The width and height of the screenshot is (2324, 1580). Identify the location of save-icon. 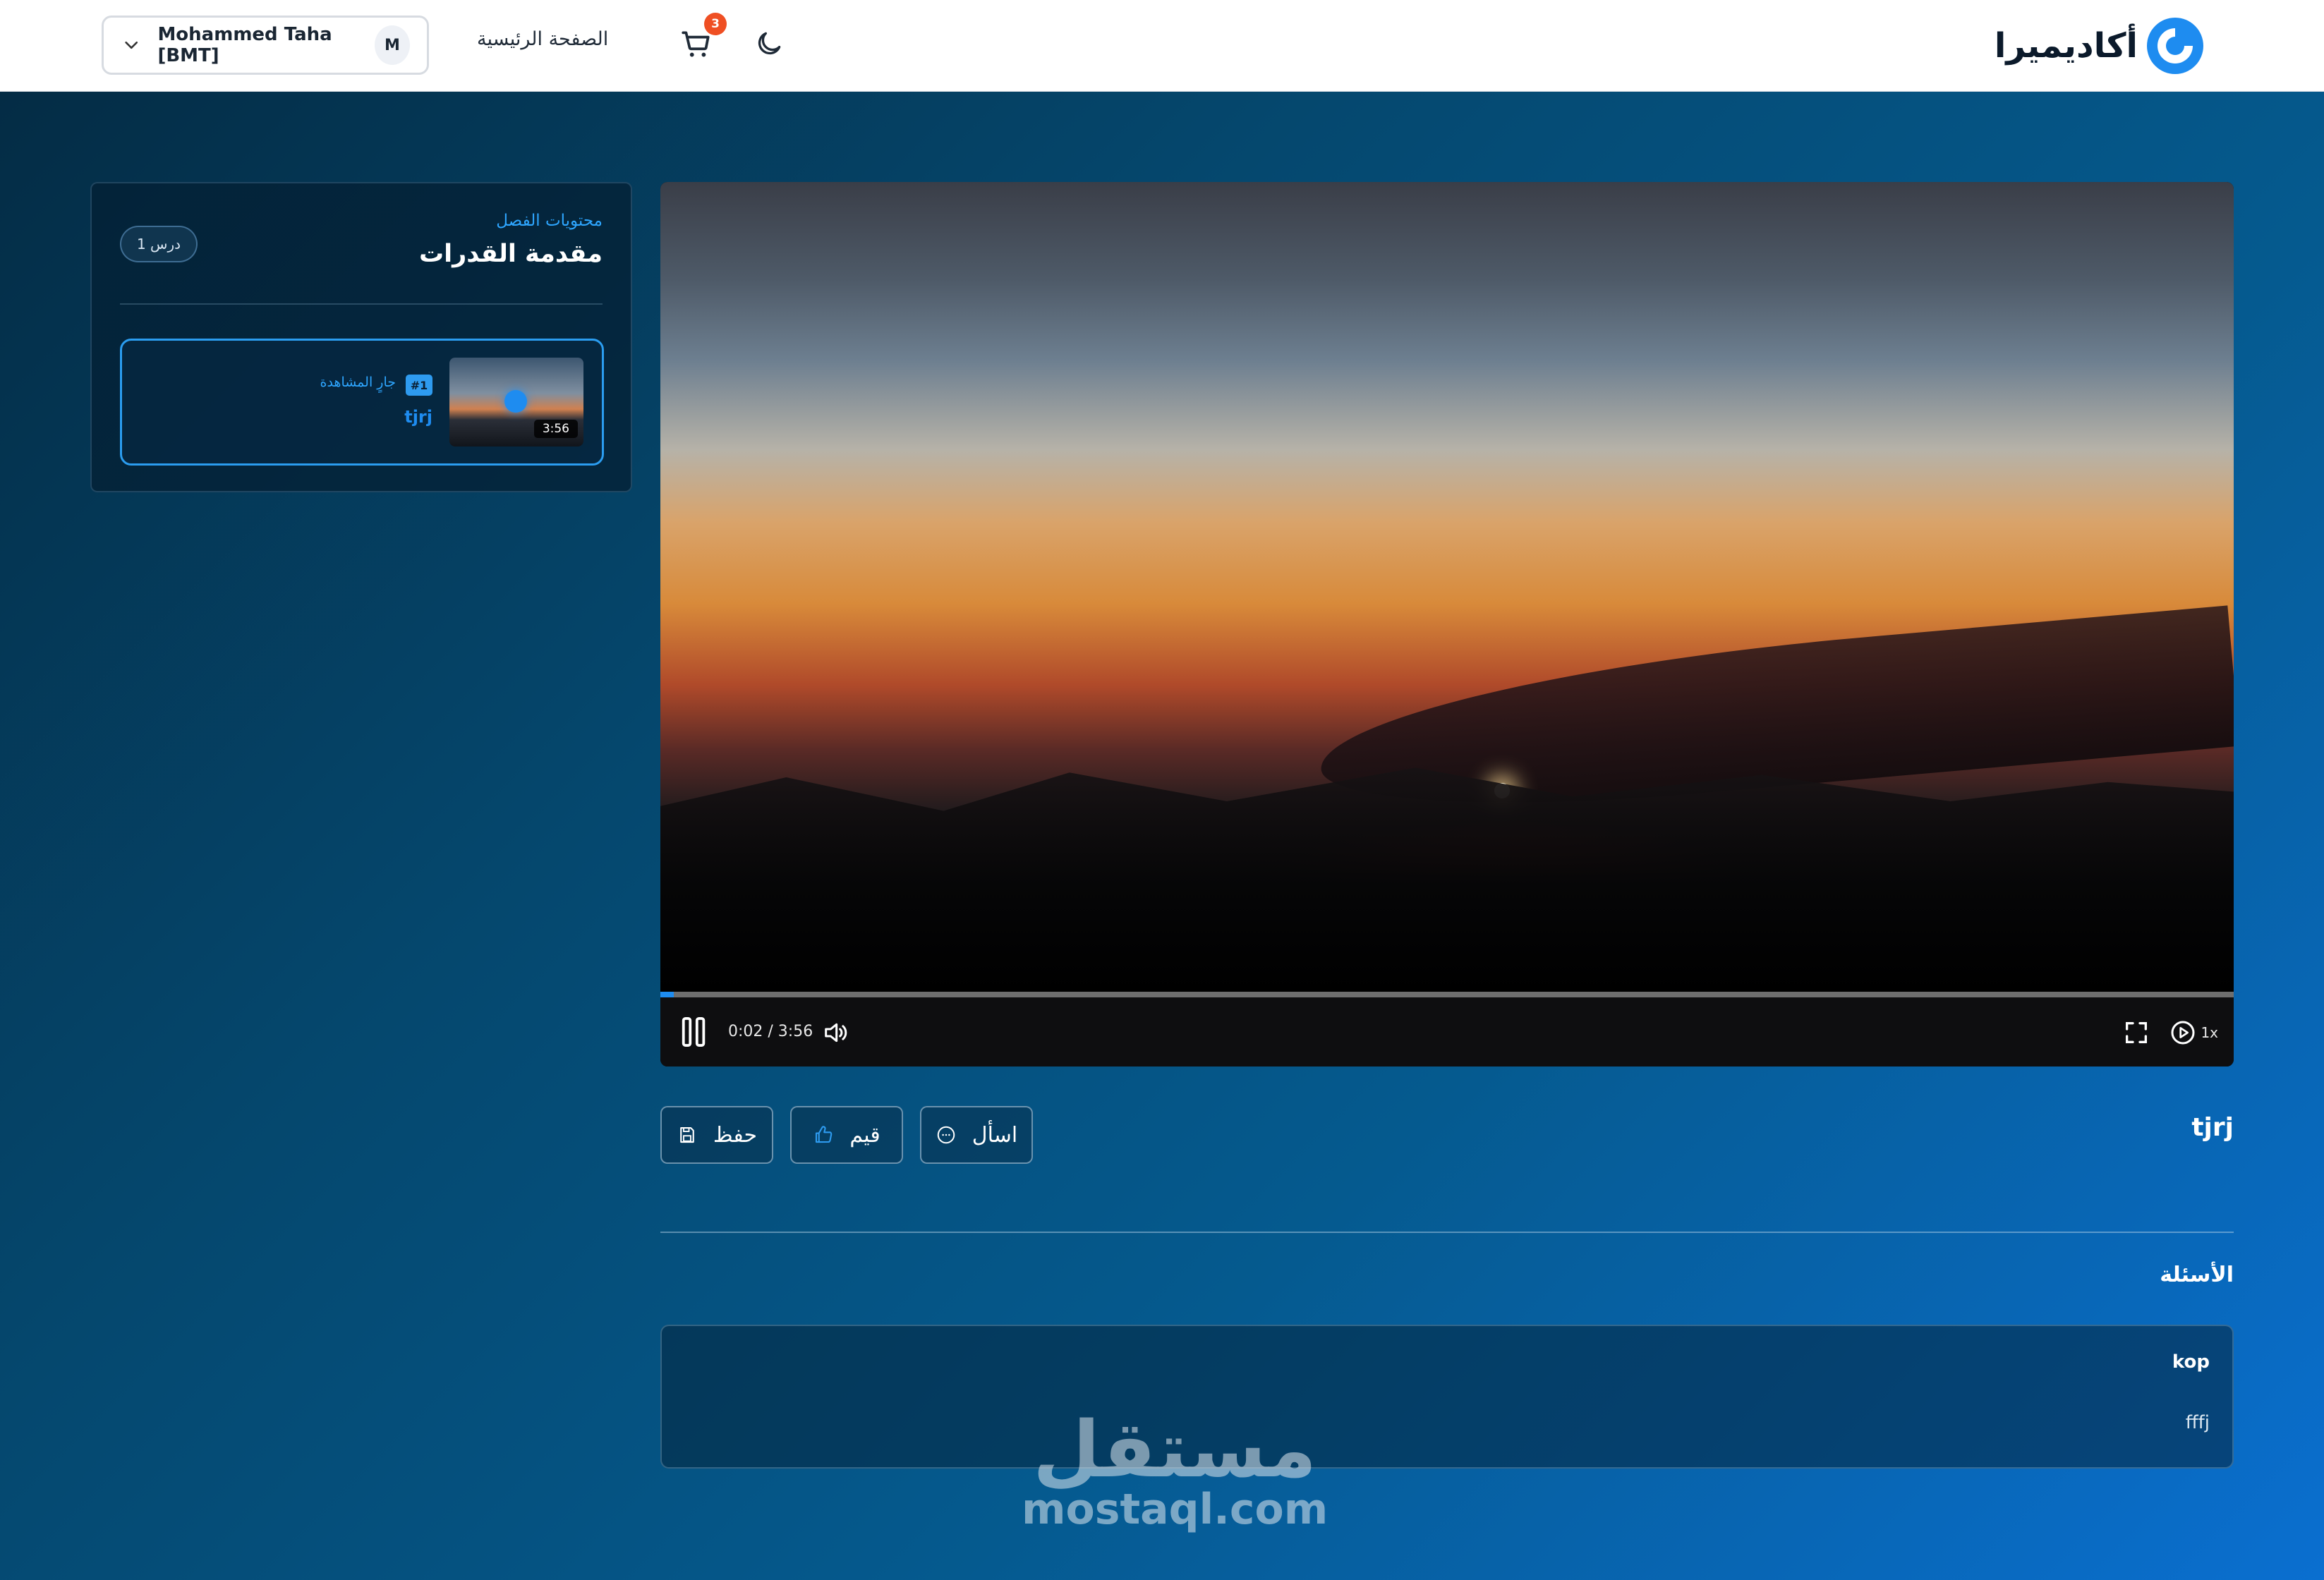
(687, 1134).